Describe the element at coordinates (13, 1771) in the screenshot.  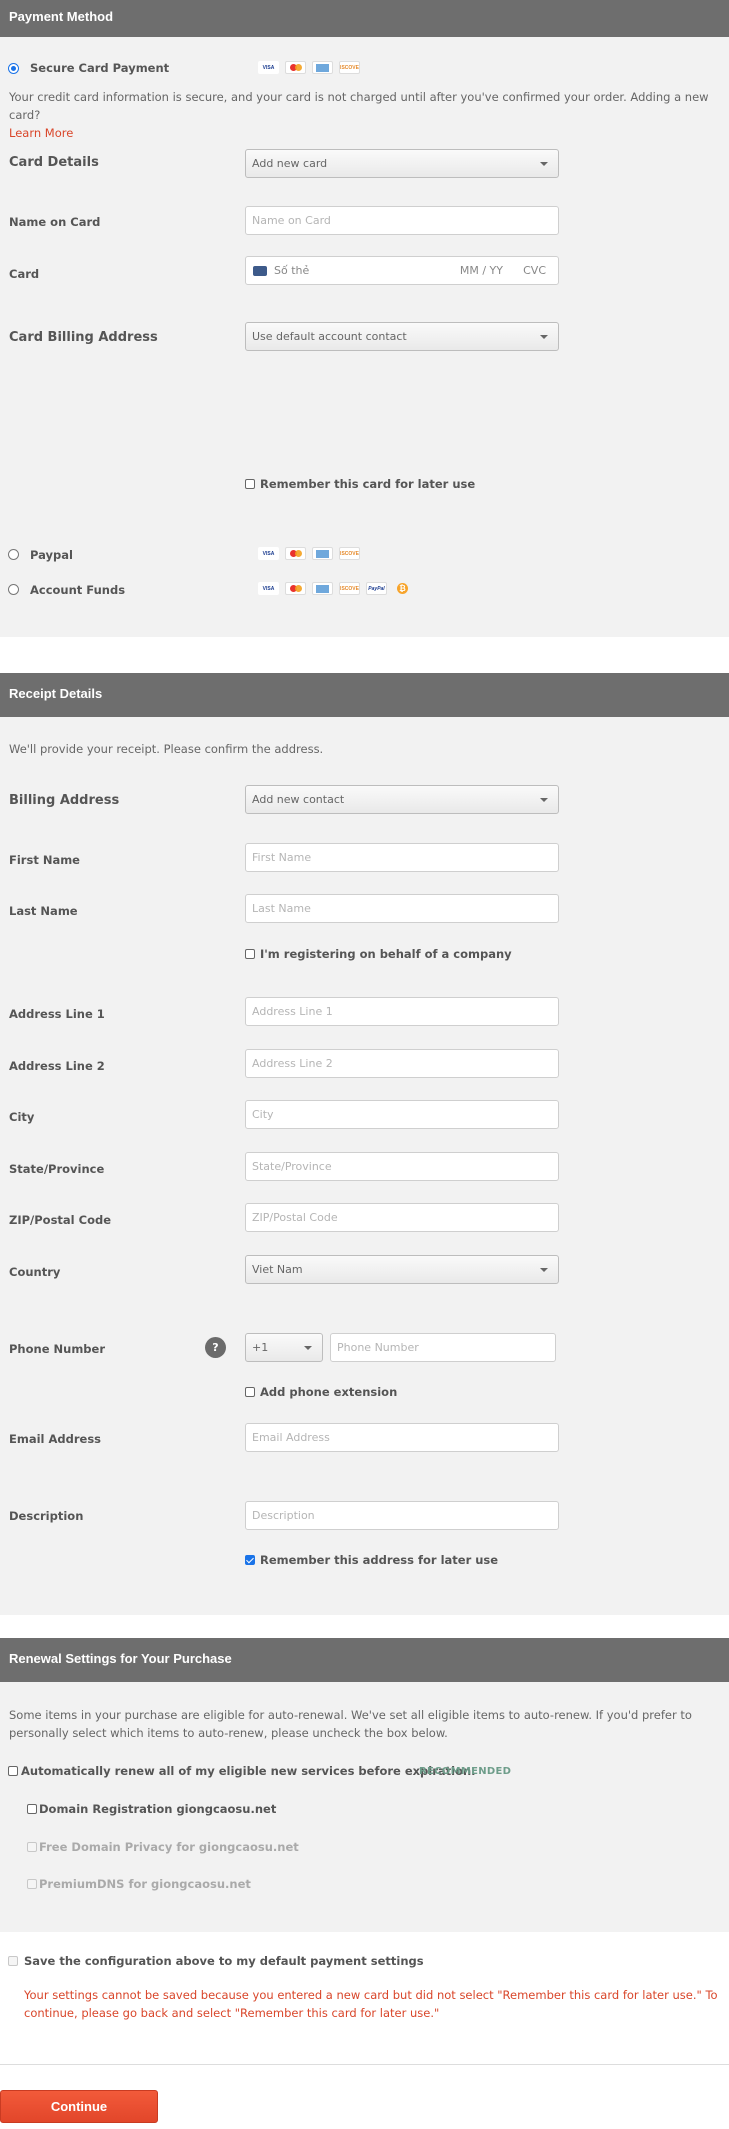
I see `auto-renew-checkbox` at that location.